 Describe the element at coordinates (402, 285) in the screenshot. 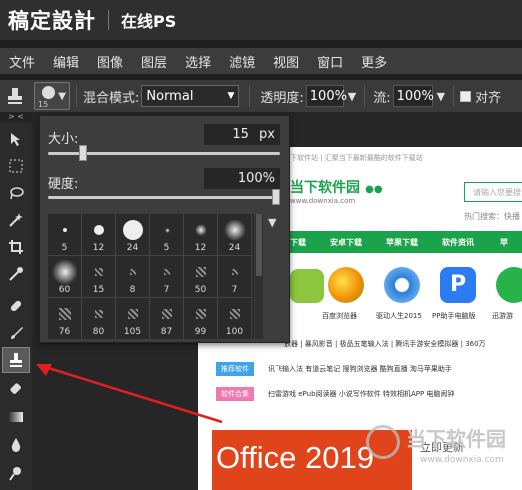

I see `app-icon-driver` at that location.